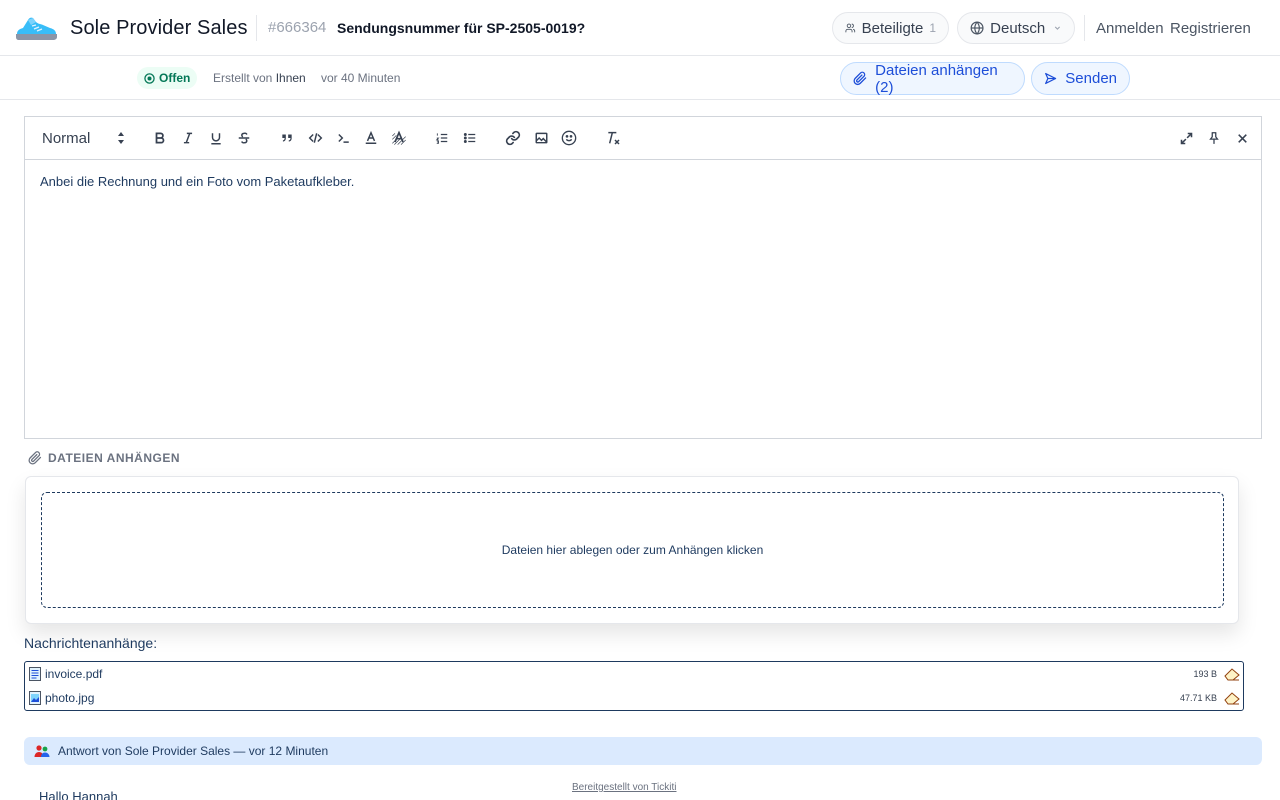 This screenshot has height=800, width=1280. I want to click on select-arrows-icon, so click(121, 138).